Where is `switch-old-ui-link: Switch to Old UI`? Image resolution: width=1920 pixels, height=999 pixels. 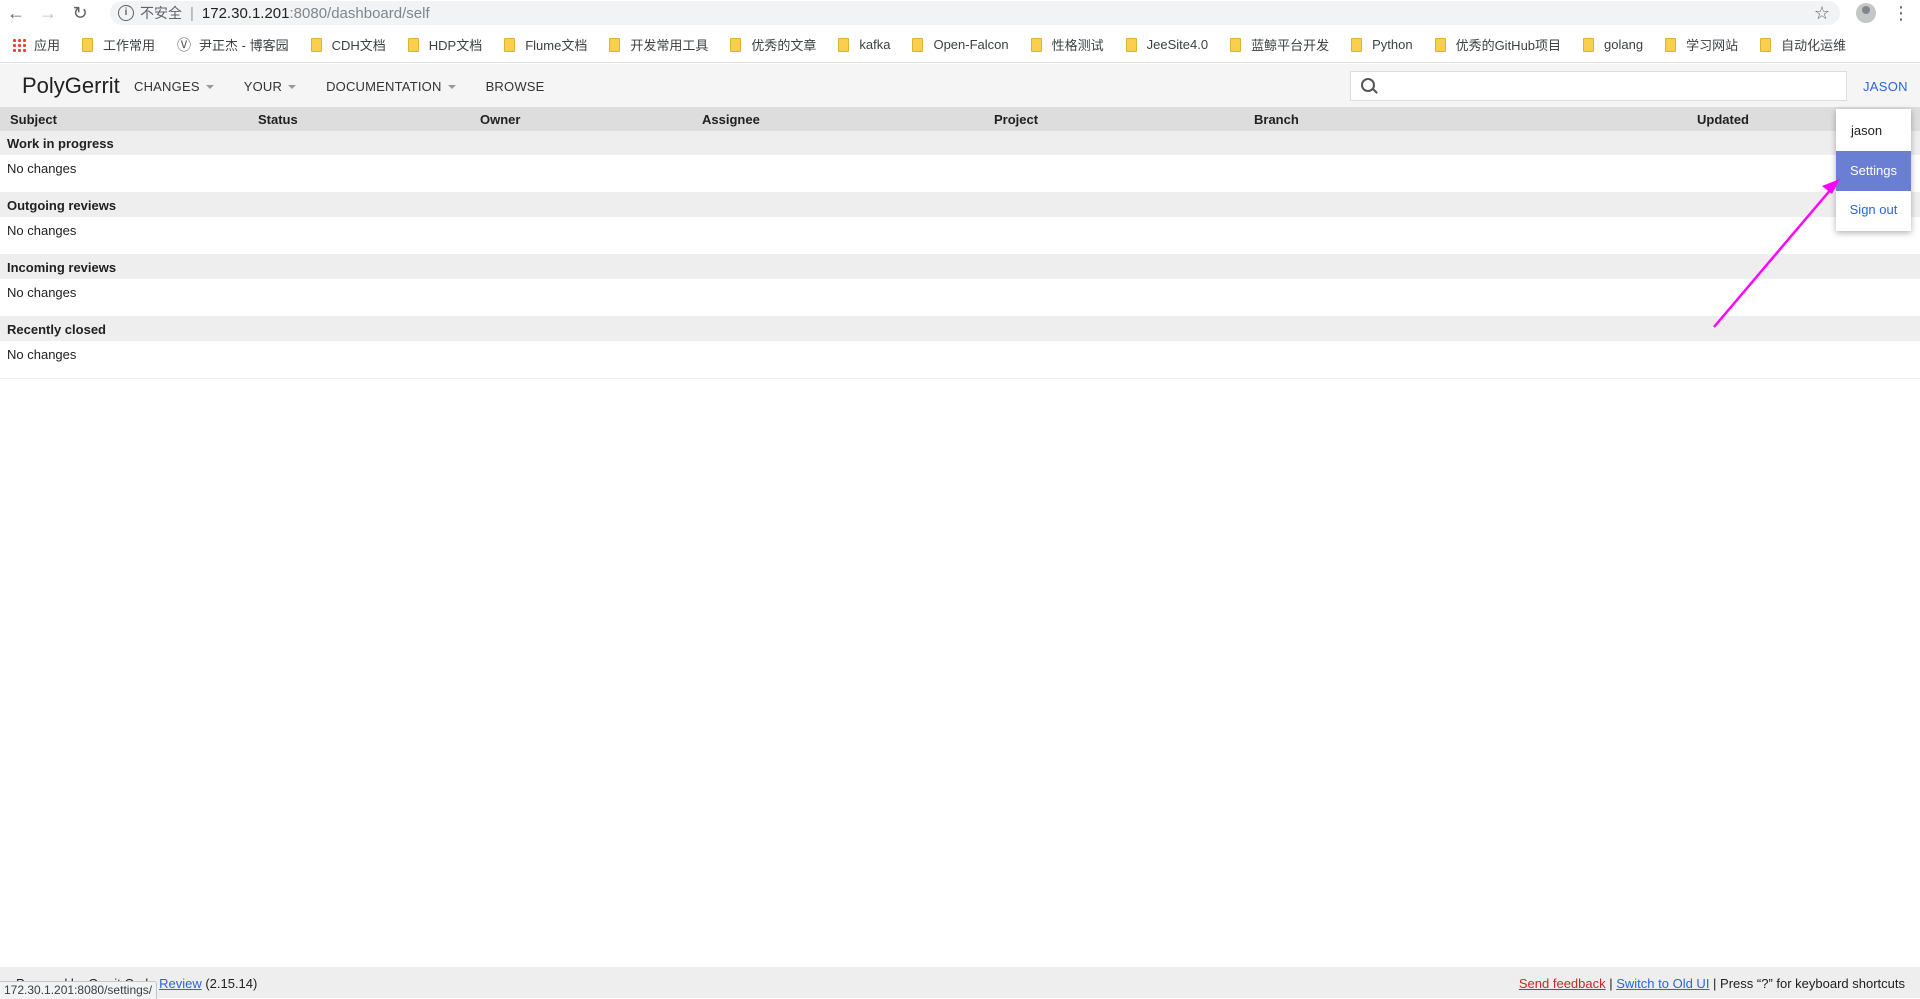 switch-old-ui-link: Switch to Old UI is located at coordinates (1662, 983).